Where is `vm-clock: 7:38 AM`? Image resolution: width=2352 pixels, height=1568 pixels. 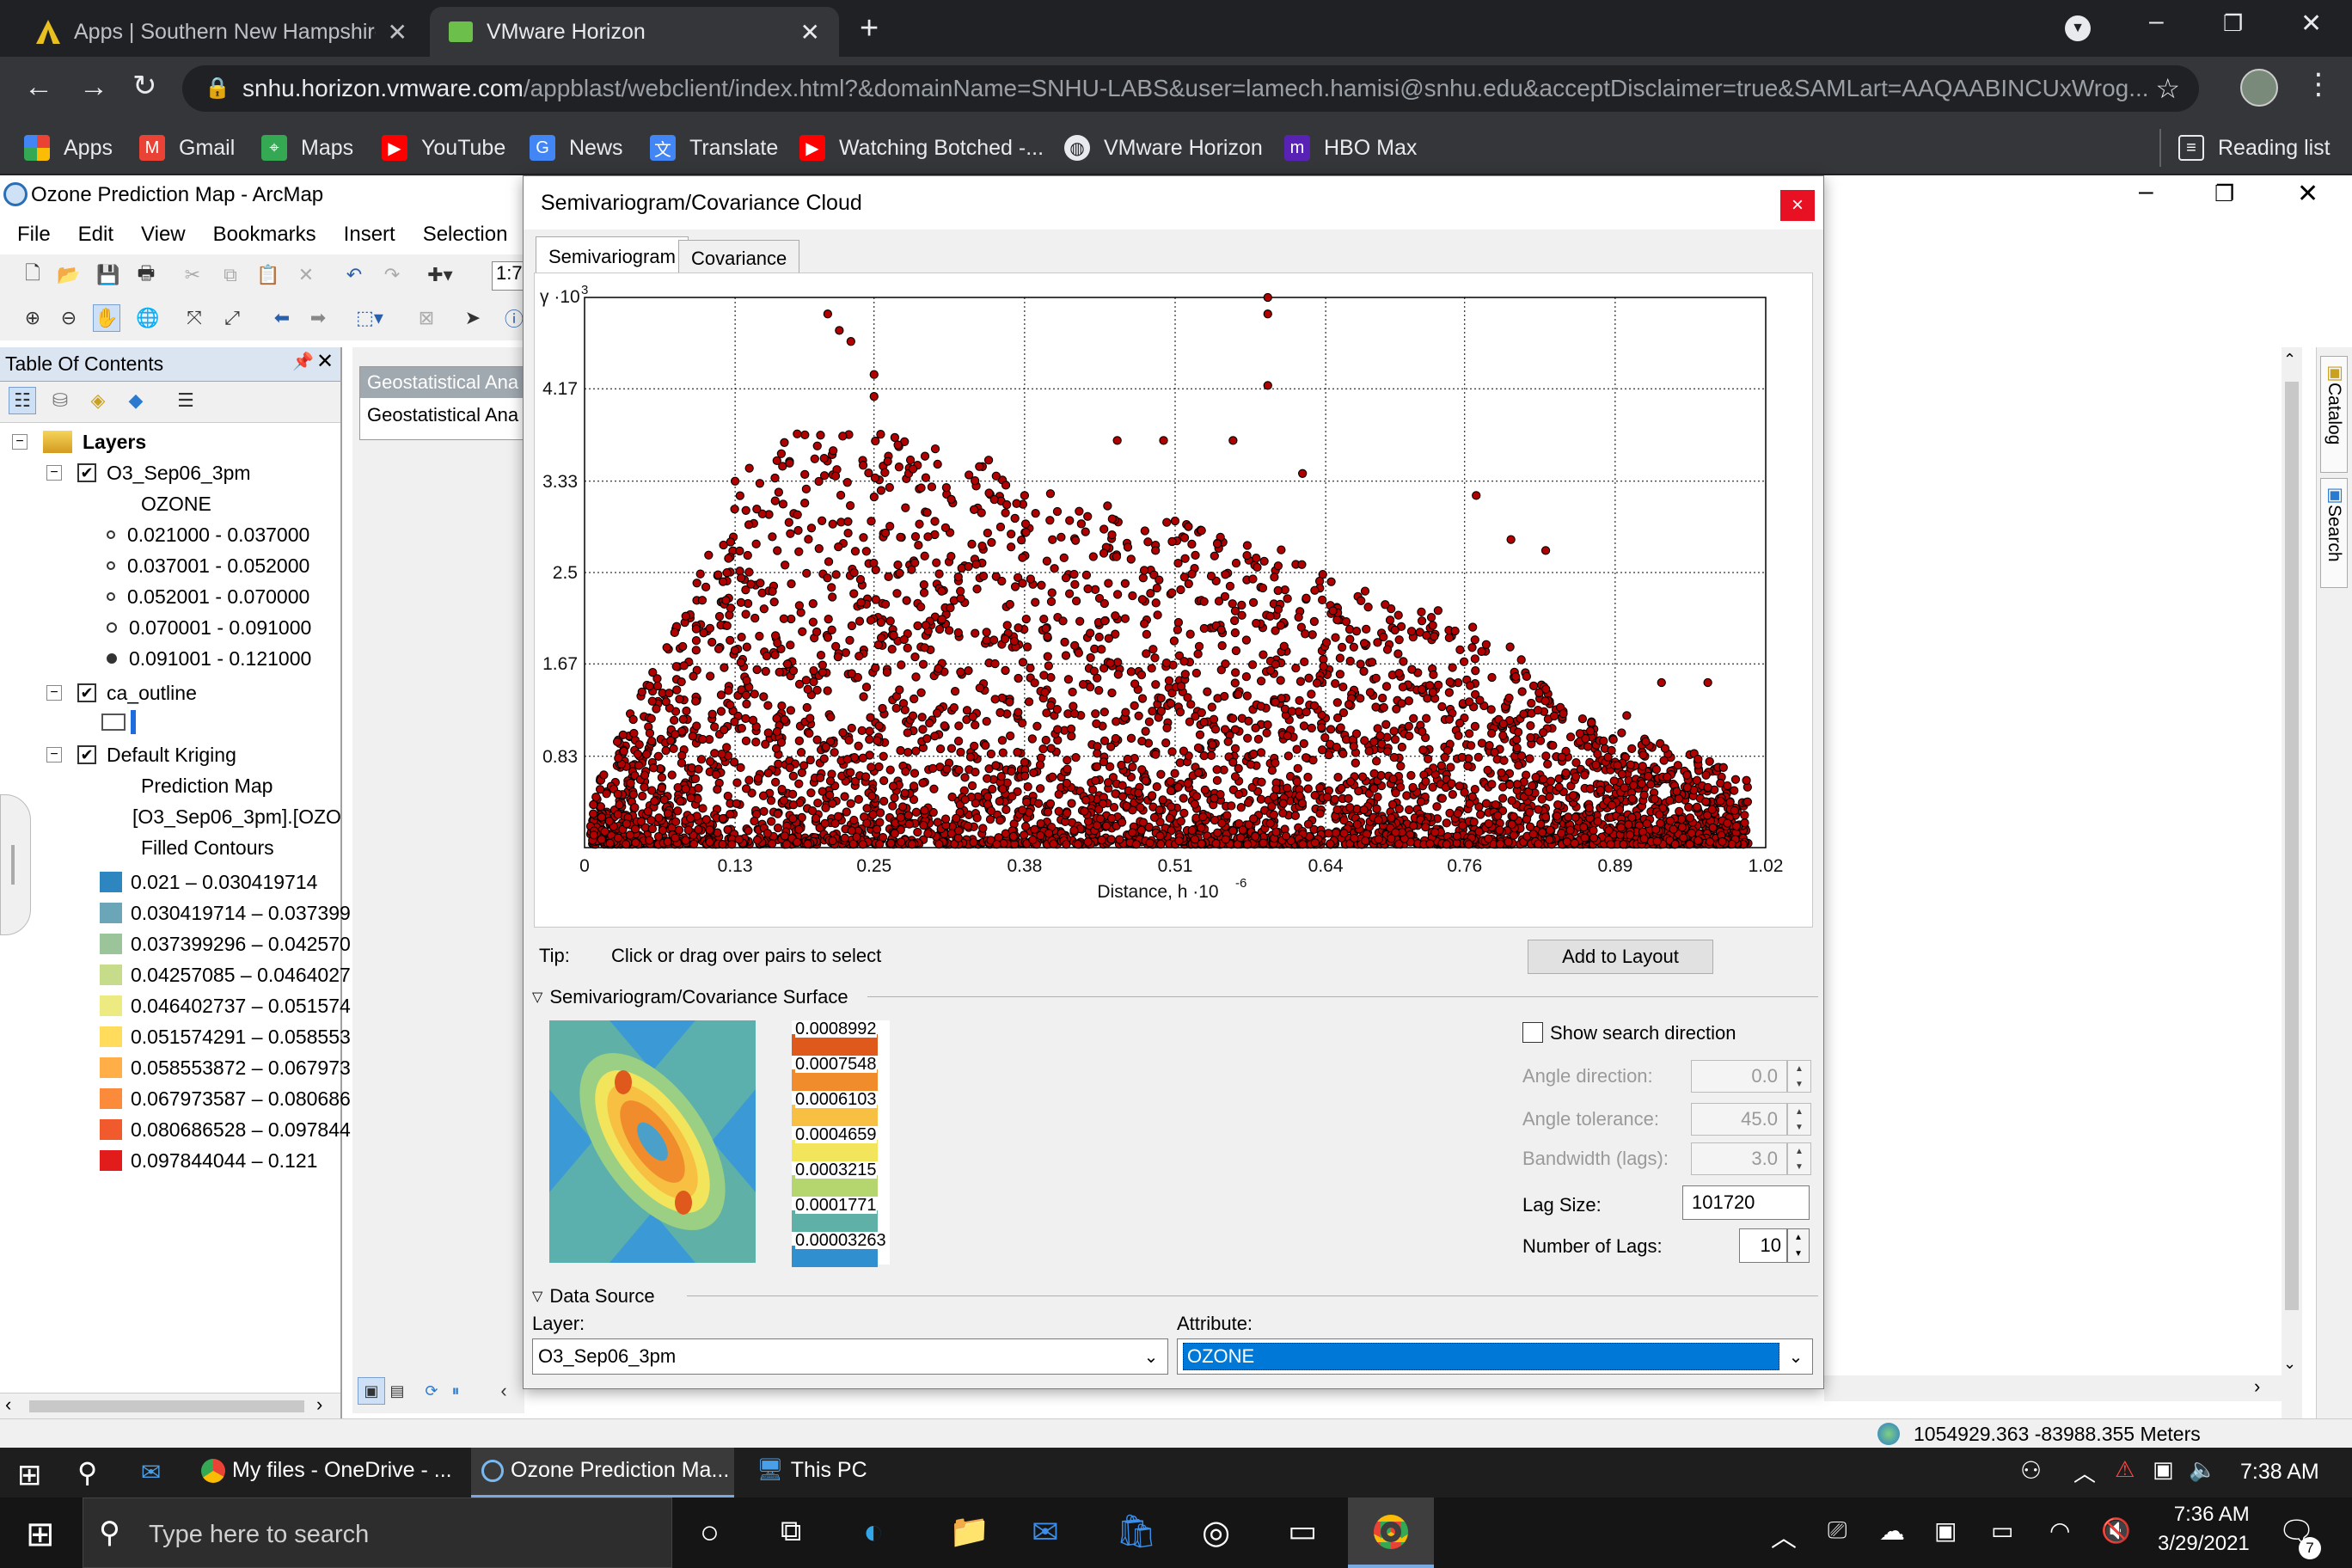 vm-clock: 7:38 AM is located at coordinates (2279, 1472).